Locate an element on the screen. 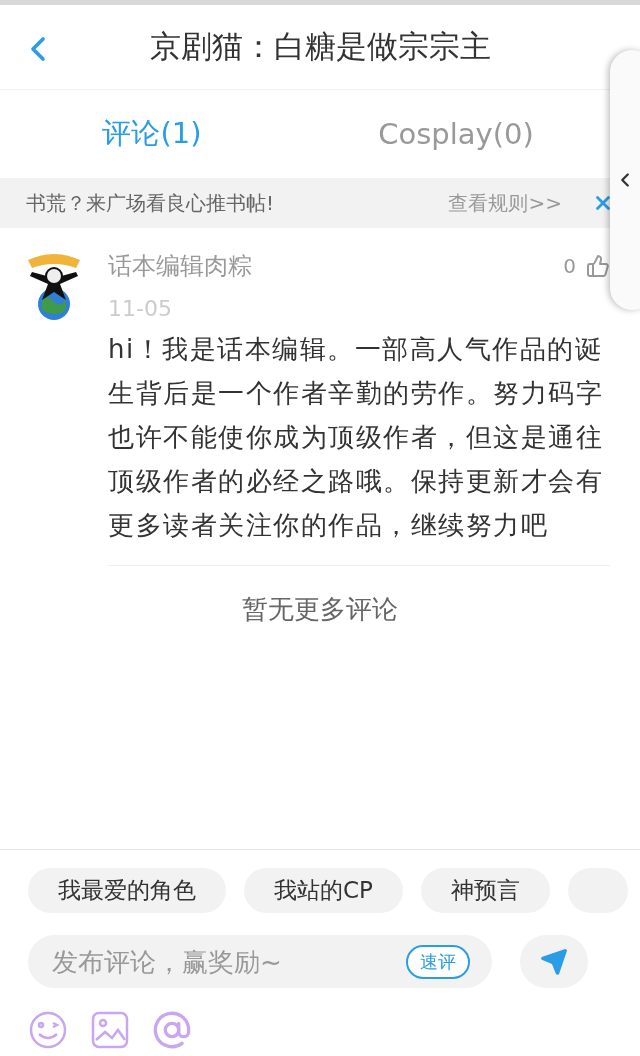 This screenshot has height=1056, width=640. like-count: 0 is located at coordinates (569, 266).